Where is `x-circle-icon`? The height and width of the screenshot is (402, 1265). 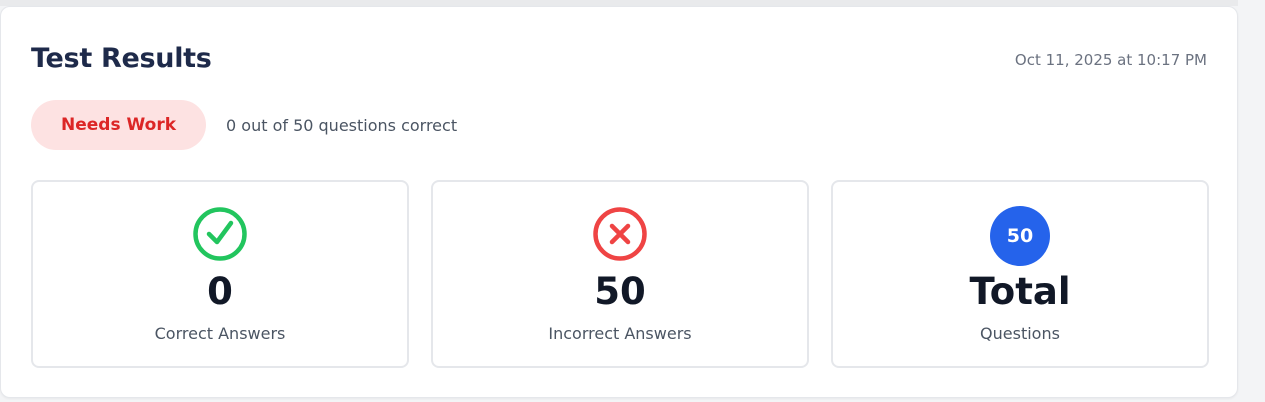 x-circle-icon is located at coordinates (620, 234).